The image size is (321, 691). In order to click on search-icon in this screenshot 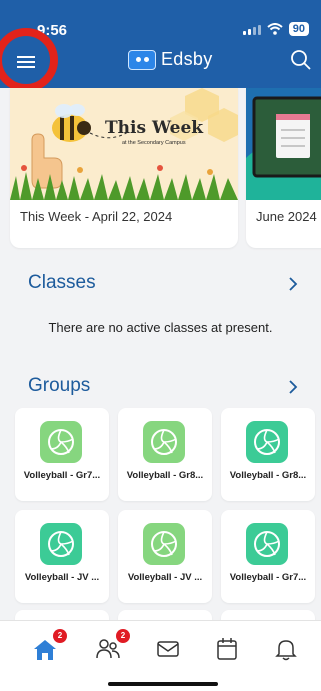, I will do `click(301, 60)`.